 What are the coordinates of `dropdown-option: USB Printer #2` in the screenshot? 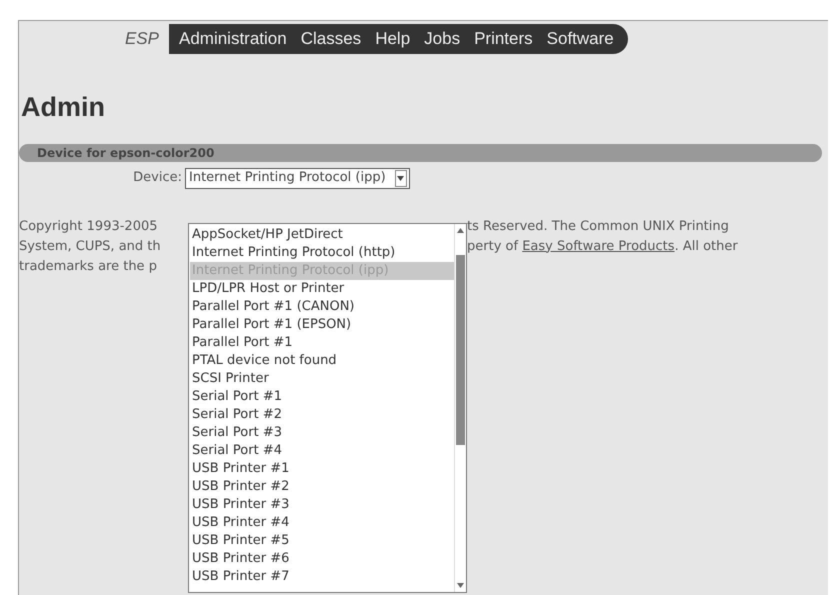 It's located at (322, 487).